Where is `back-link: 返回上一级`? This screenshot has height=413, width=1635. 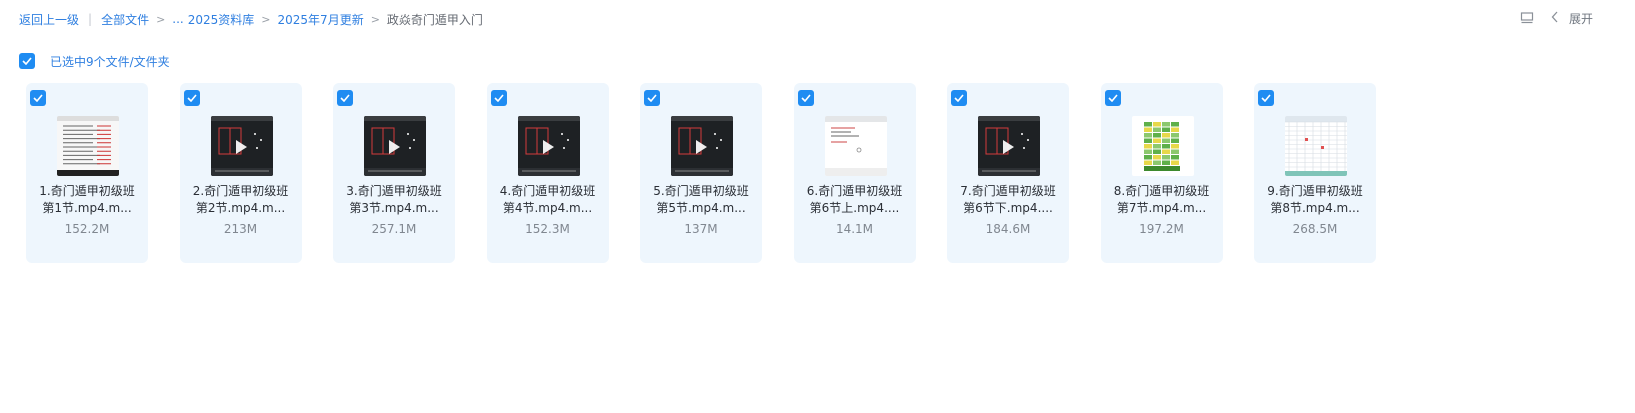 back-link: 返回上一级 is located at coordinates (49, 19).